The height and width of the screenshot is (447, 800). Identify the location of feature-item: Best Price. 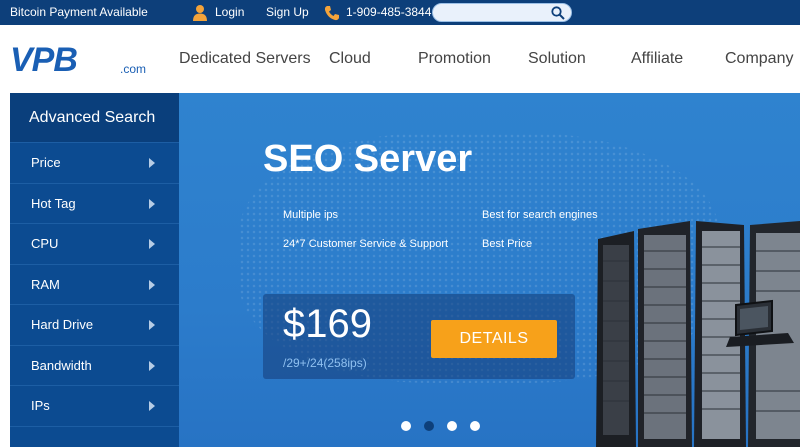
(507, 244).